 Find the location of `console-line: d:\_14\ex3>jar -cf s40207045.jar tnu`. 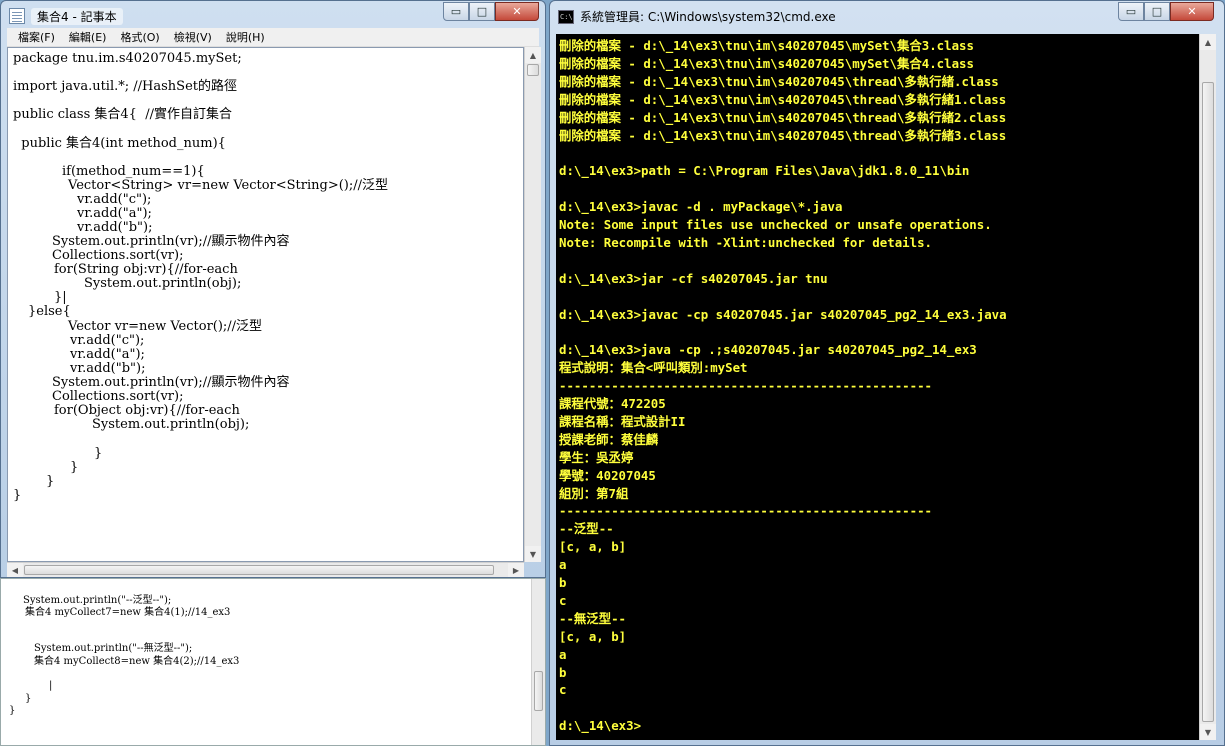

console-line: d:\_14\ex3>jar -cf s40207045.jar tnu is located at coordinates (693, 278).